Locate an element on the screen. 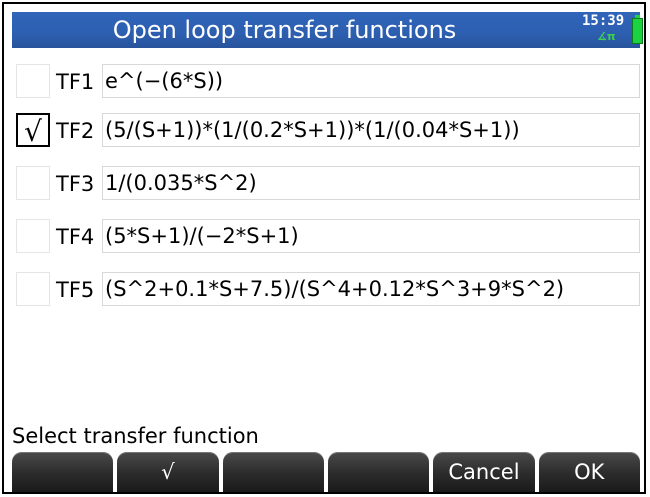  tf2-checkbox: √ is located at coordinates (33, 130).